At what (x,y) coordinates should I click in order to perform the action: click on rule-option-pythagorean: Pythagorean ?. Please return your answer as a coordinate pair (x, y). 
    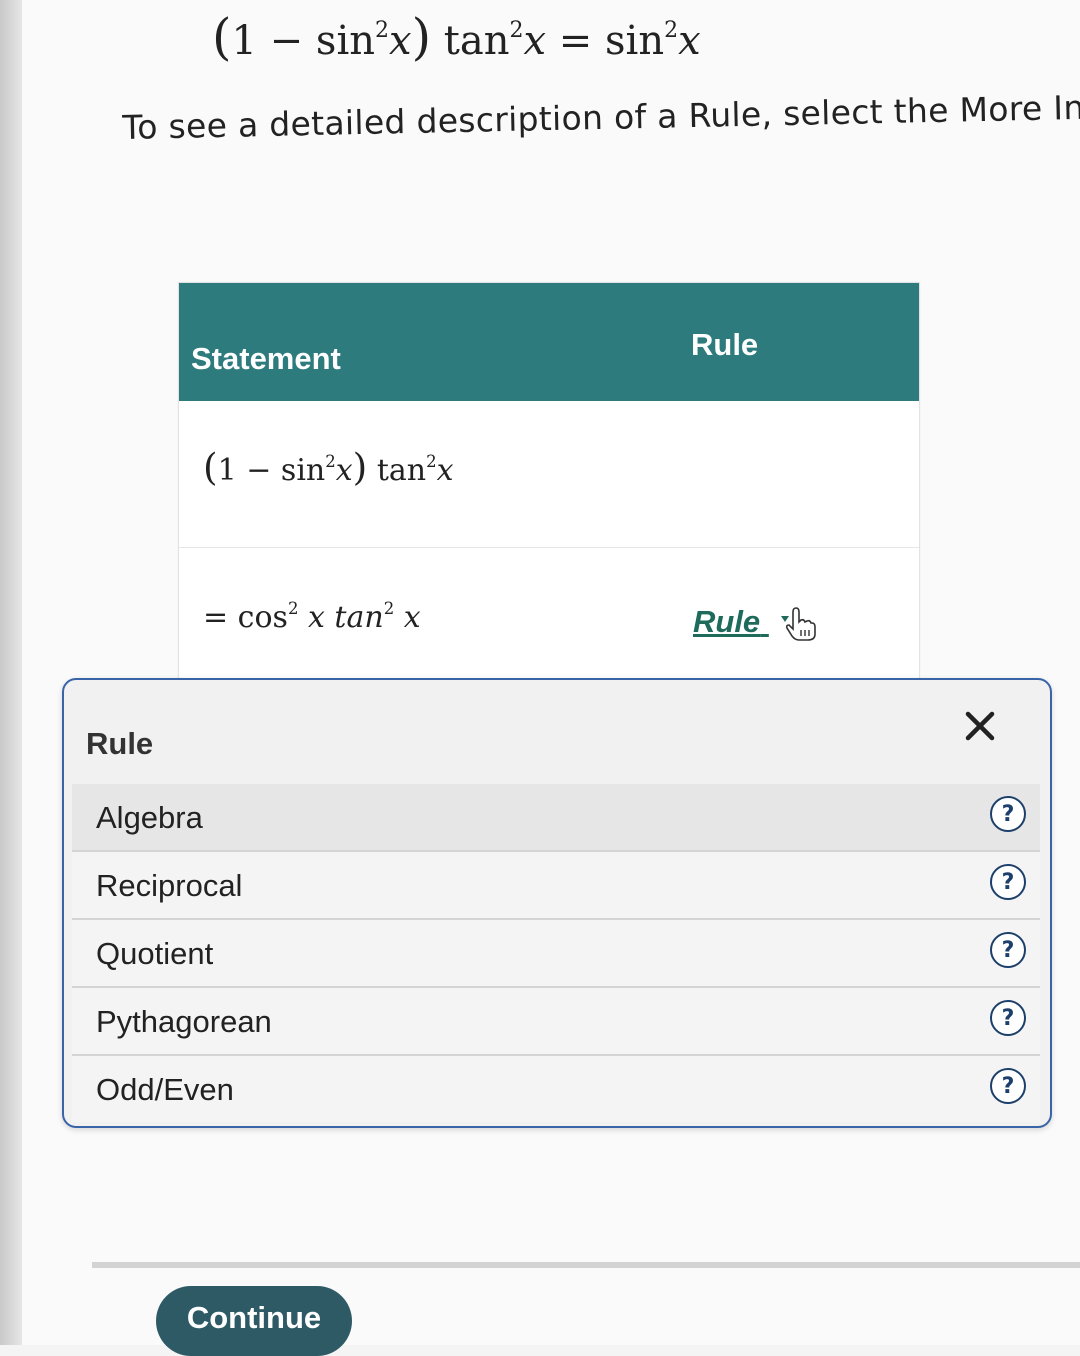
    Looking at the image, I should click on (556, 1022).